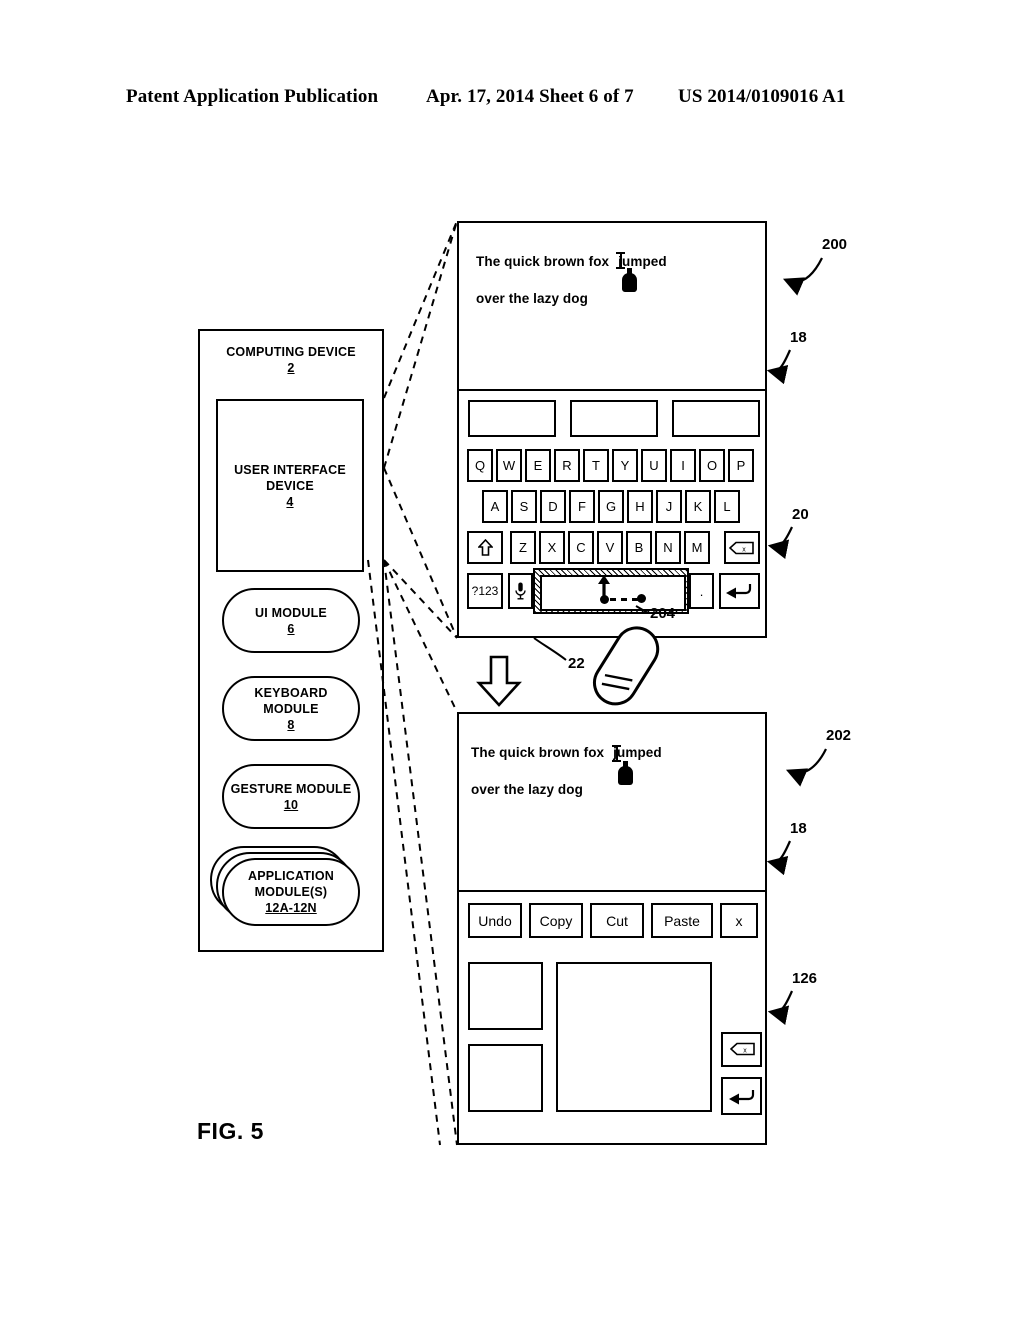 This screenshot has height=1320, width=1024. What do you see at coordinates (762, 96) in the screenshot?
I see `header-patent-number: US 2014/0109016 A1` at bounding box center [762, 96].